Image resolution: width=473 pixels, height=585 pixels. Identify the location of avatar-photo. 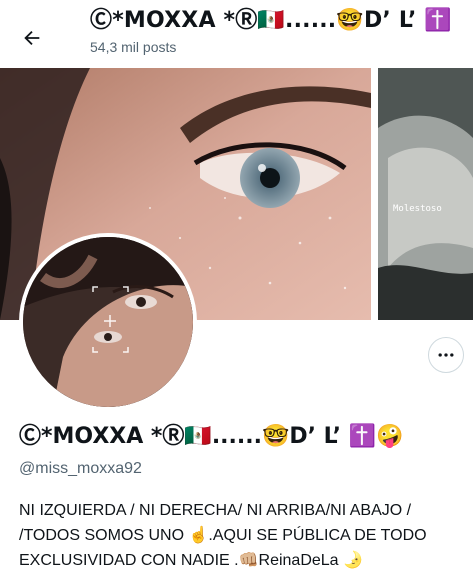
(108, 322).